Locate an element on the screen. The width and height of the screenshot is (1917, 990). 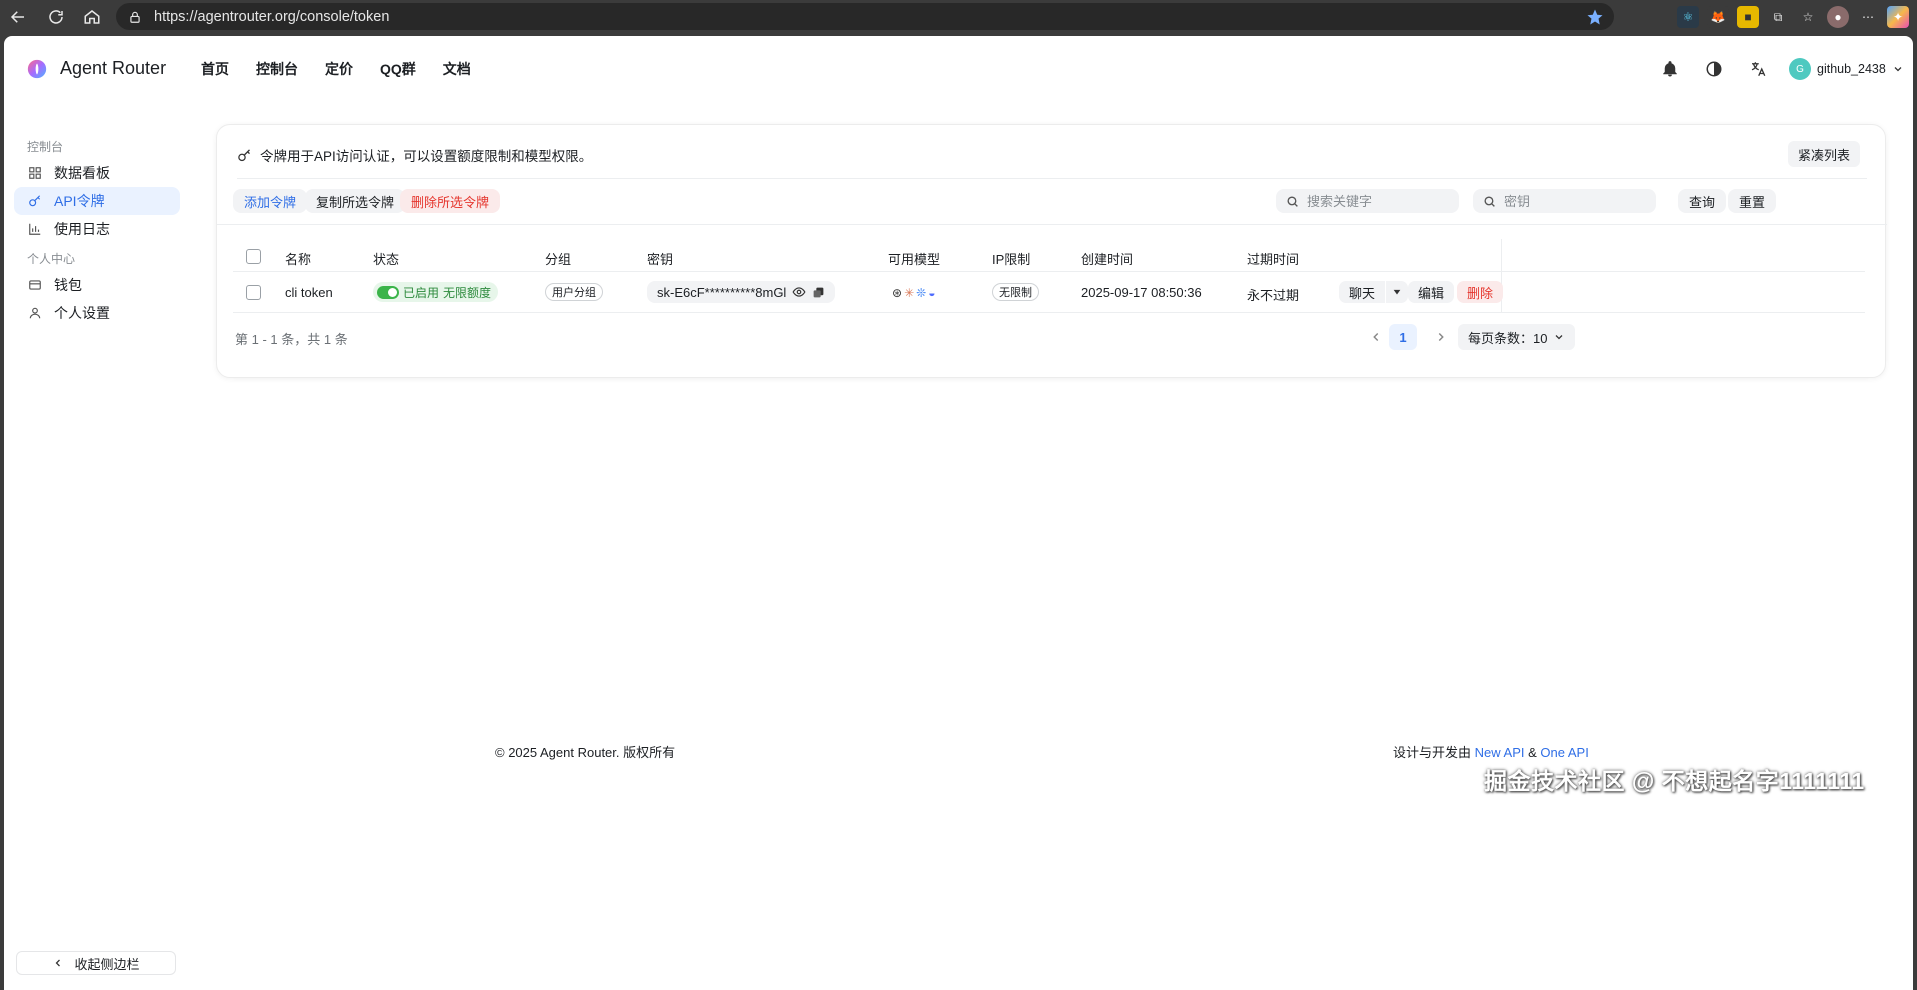
delete-selected-button: 删除所选令牌 is located at coordinates (450, 201).